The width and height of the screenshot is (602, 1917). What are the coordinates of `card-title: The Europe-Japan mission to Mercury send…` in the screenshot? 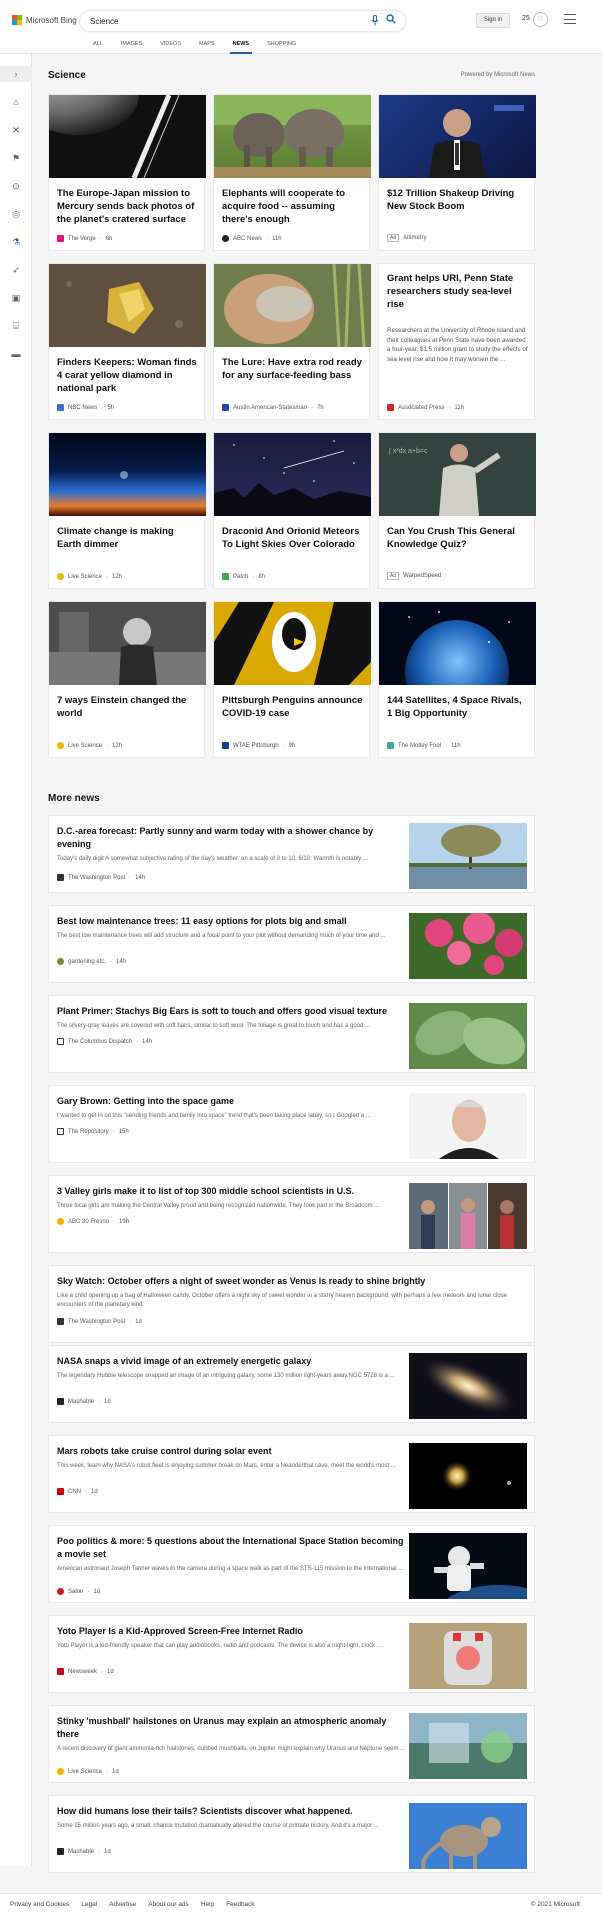 It's located at (128, 206).